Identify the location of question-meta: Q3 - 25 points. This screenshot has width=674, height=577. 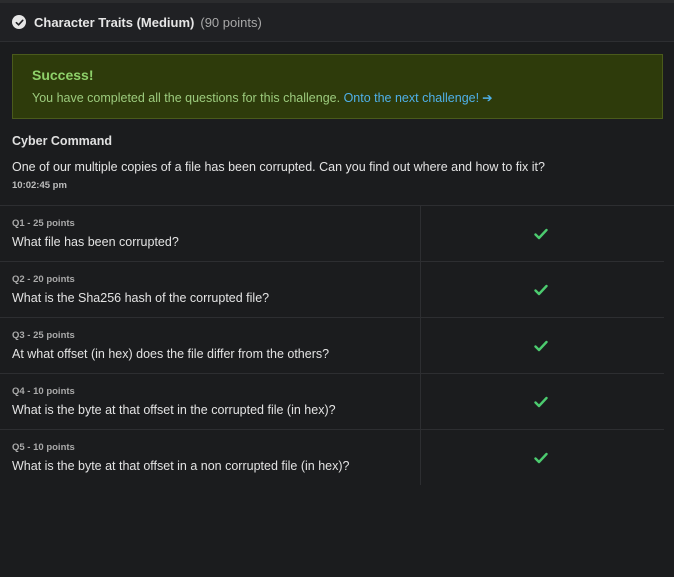
(43, 335).